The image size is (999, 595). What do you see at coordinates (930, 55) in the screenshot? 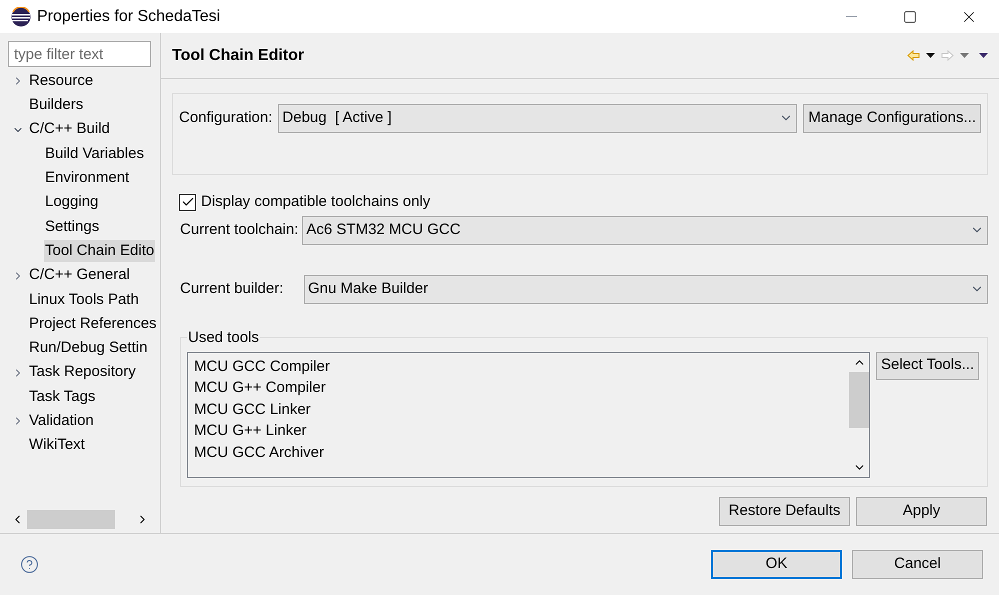
I see `dropdown-arrow-icon` at bounding box center [930, 55].